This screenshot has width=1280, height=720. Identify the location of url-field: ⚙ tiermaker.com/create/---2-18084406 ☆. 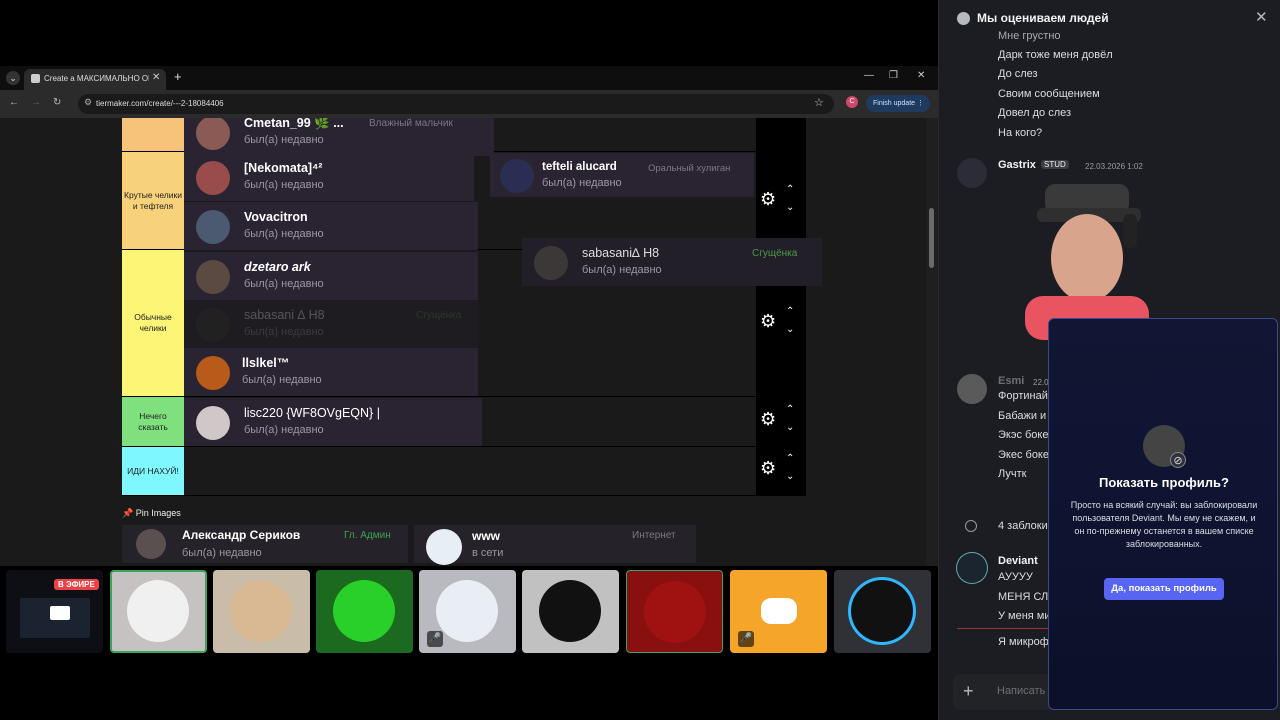
(456, 104).